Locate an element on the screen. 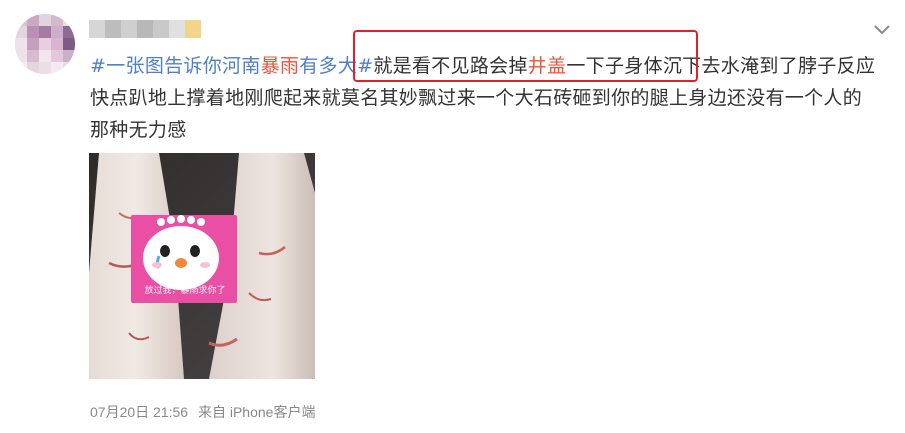  arm-photo is located at coordinates (202, 266).